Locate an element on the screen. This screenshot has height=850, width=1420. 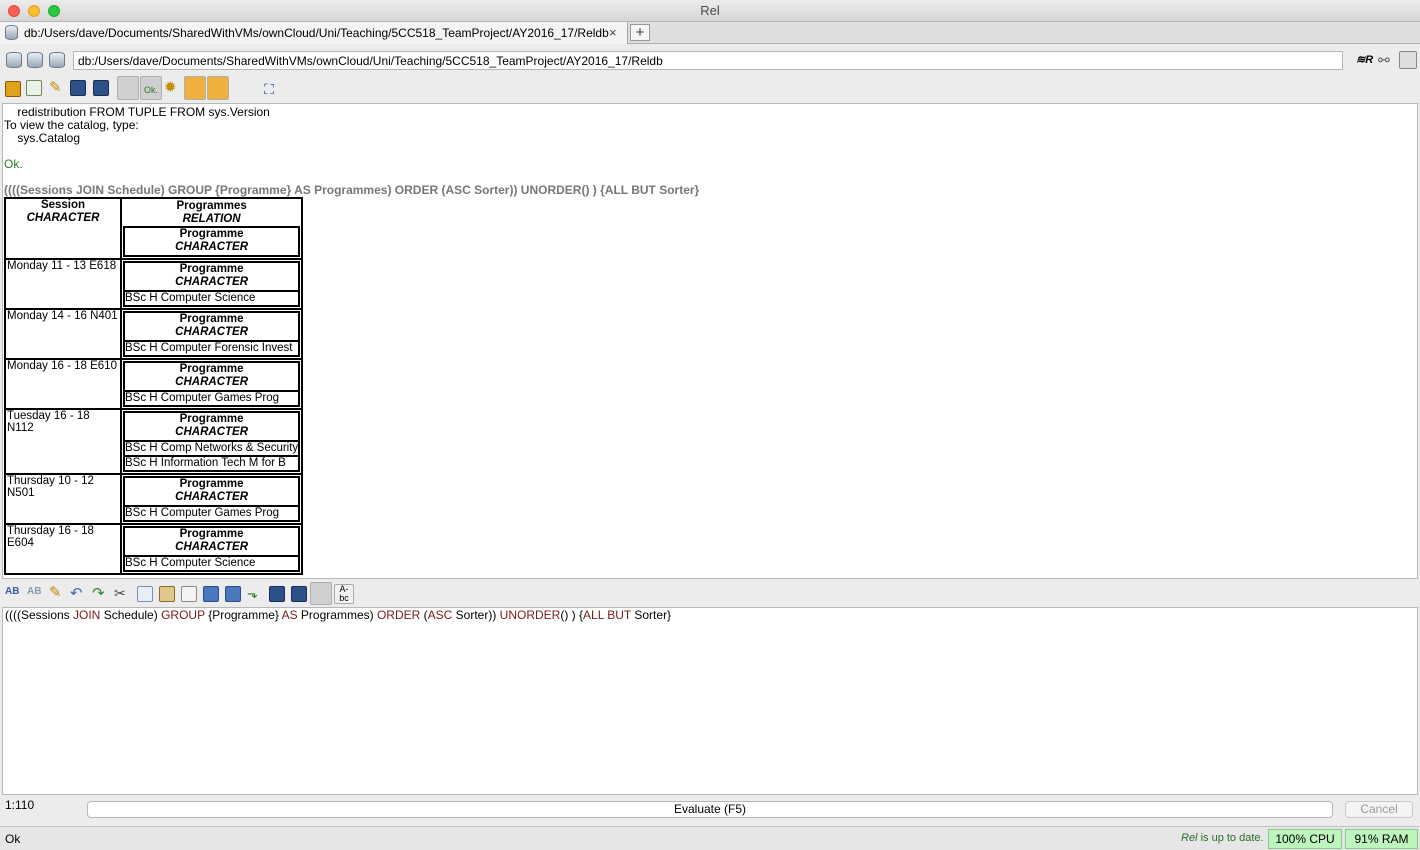
maximize-output-icon: ⛶ is located at coordinates (269, 89).